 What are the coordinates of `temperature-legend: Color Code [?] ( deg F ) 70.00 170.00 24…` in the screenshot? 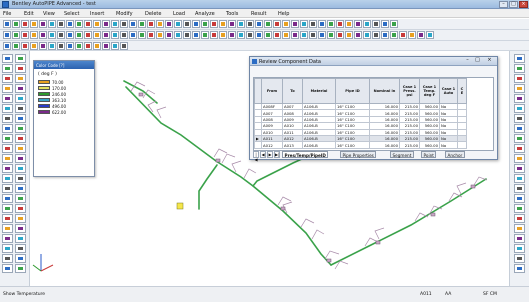 It's located at (64, 118).